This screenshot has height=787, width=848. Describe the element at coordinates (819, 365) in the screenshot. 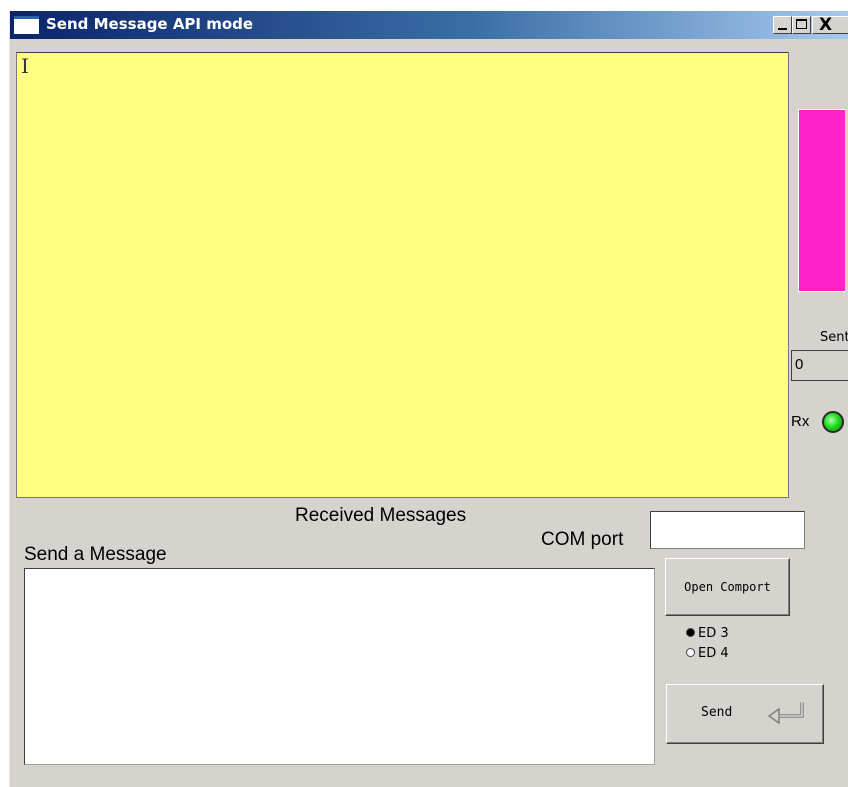

I see `sent-count-field: 0` at that location.